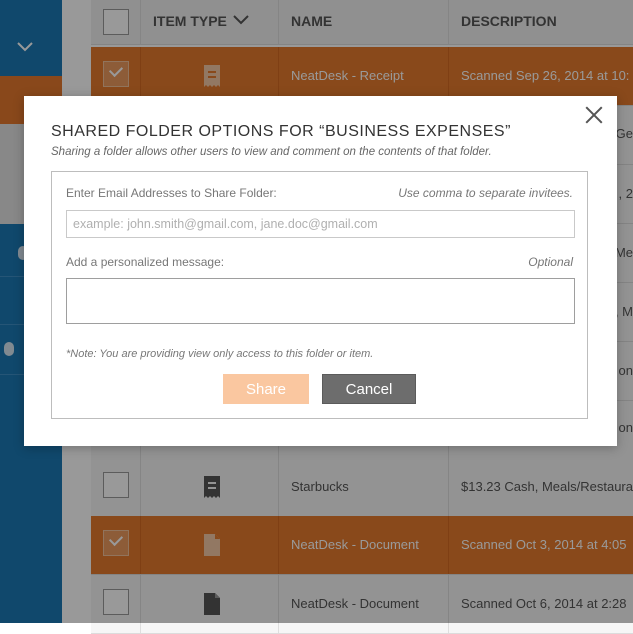 The height and width of the screenshot is (634, 633). What do you see at coordinates (550, 262) in the screenshot?
I see `message-field-hint: Optional` at bounding box center [550, 262].